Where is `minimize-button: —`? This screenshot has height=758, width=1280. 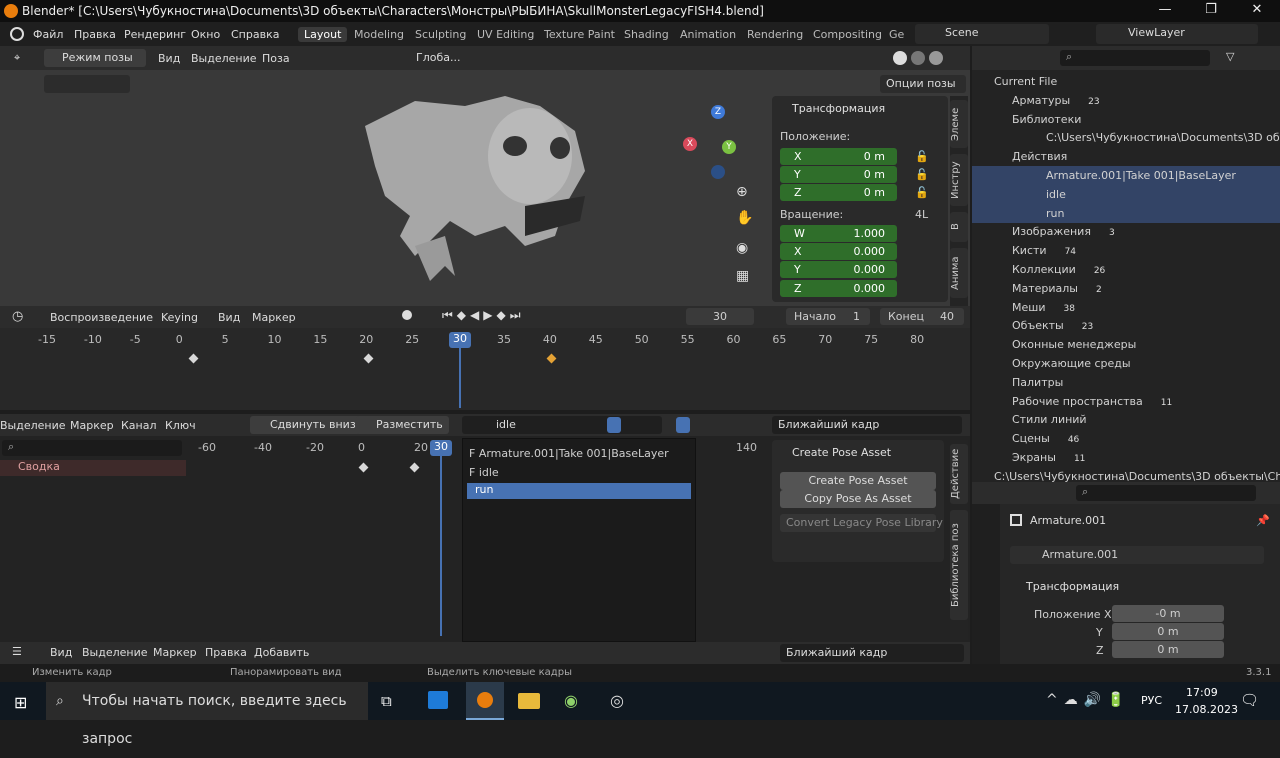 minimize-button: — is located at coordinates (1165, 11).